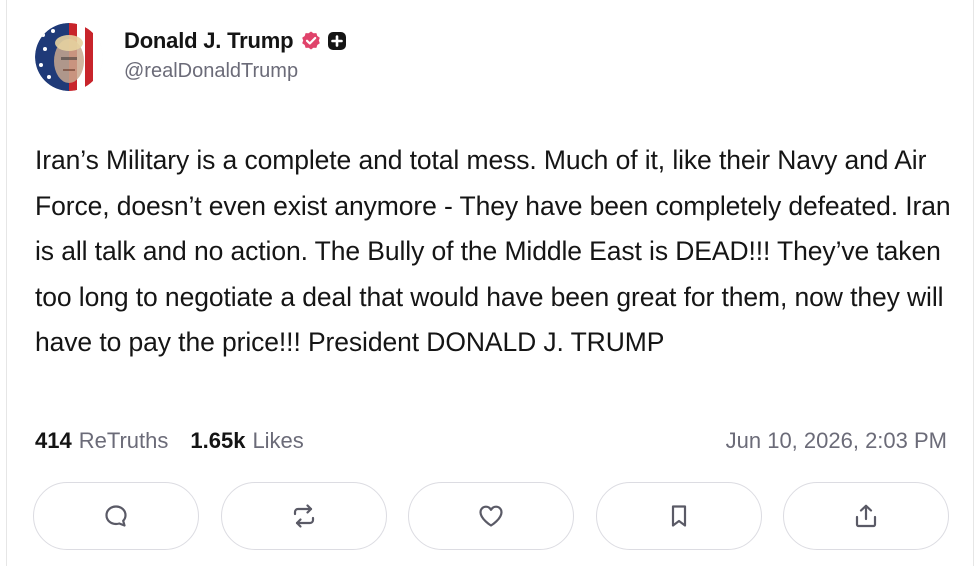 This screenshot has width=980, height=566. I want to click on likes-stat: 1.65k Likes, so click(246, 441).